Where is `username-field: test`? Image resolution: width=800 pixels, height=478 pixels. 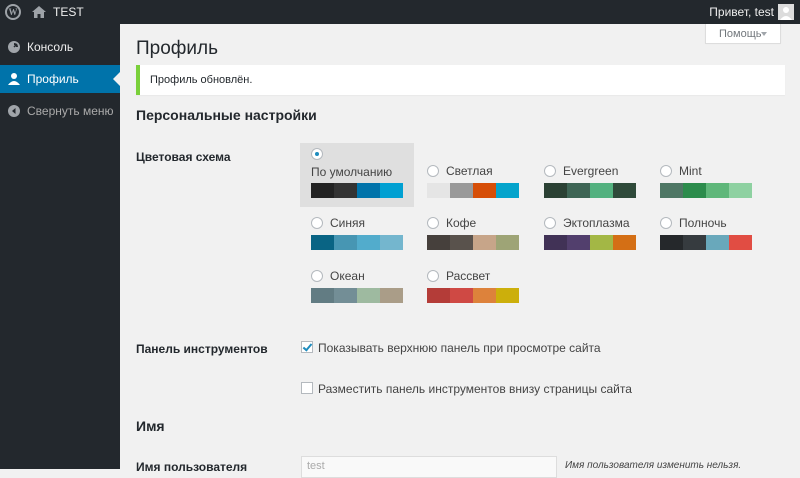 username-field: test is located at coordinates (429, 467).